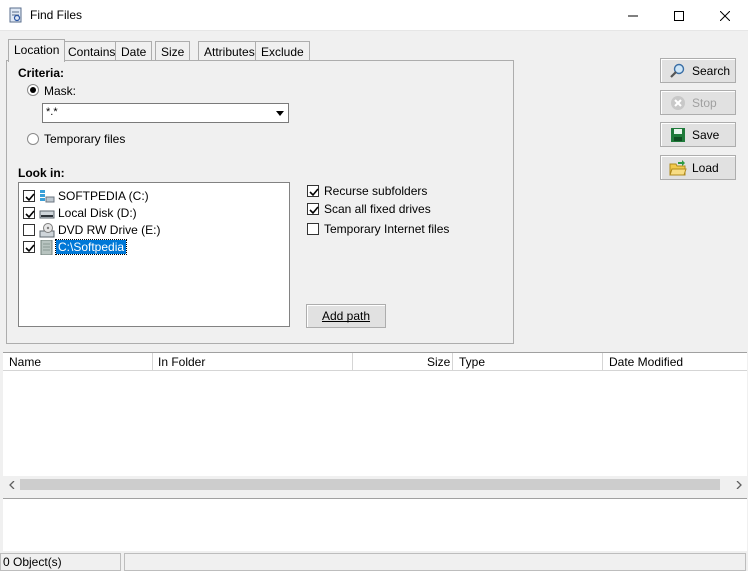  Describe the element at coordinates (711, 70) in the screenshot. I see `search-label: Search` at that location.